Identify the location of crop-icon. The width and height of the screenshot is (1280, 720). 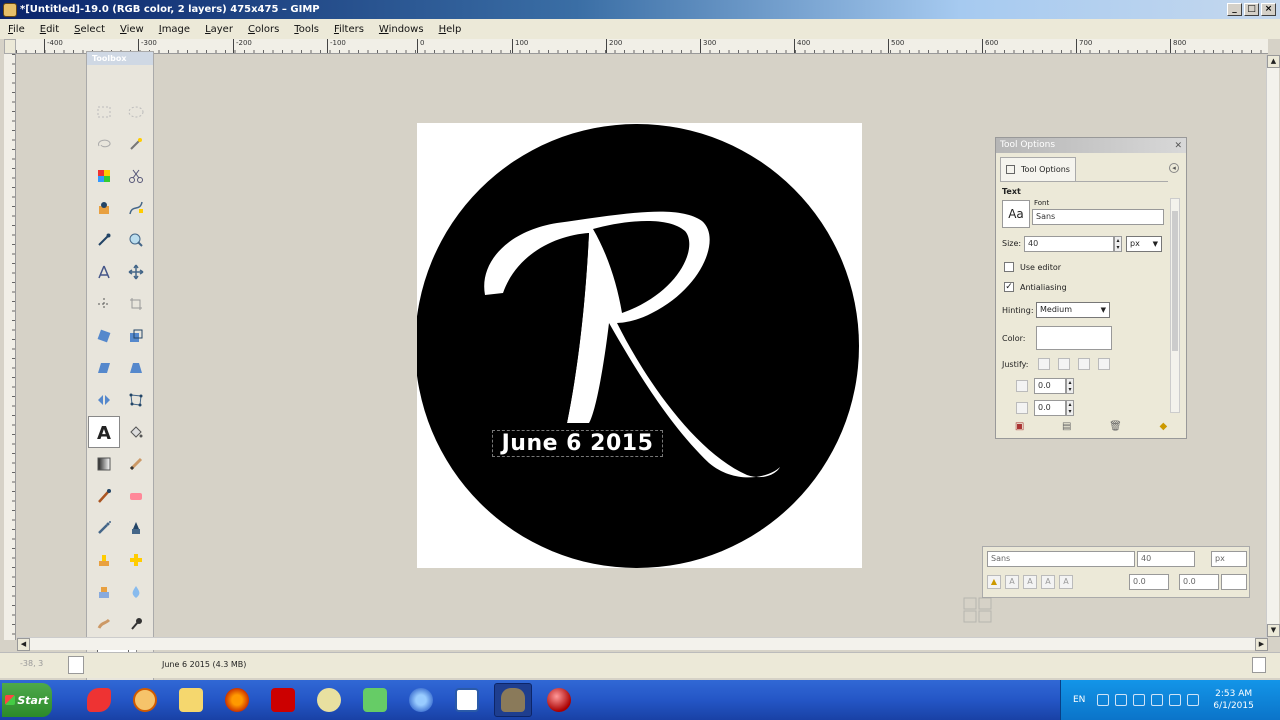
(136, 304).